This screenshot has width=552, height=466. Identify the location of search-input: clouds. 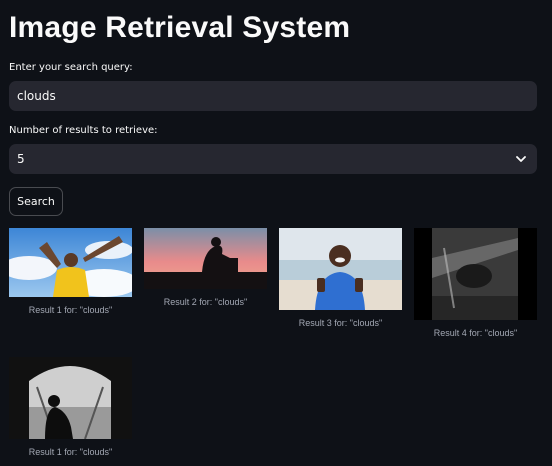
(273, 96).